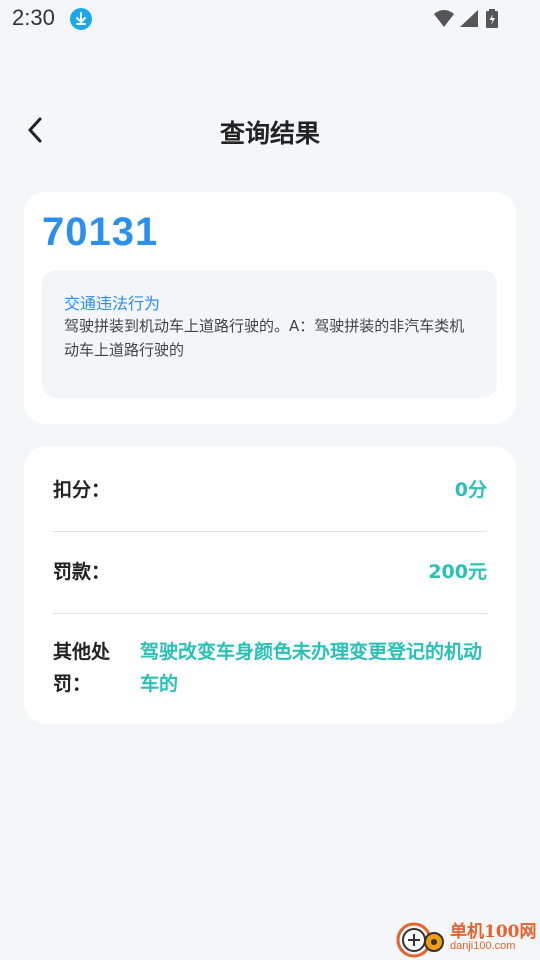 This screenshot has height=960, width=540. I want to click on page-title: 查询结果, so click(269, 133).